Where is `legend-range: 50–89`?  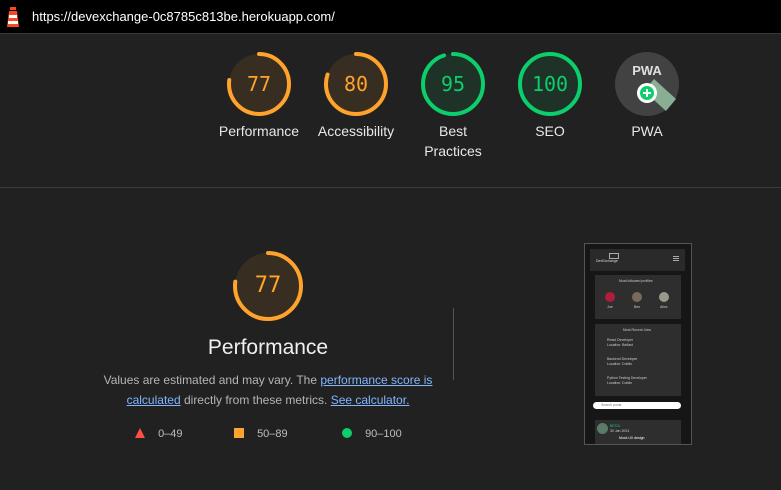
legend-range: 50–89 is located at coordinates (272, 434).